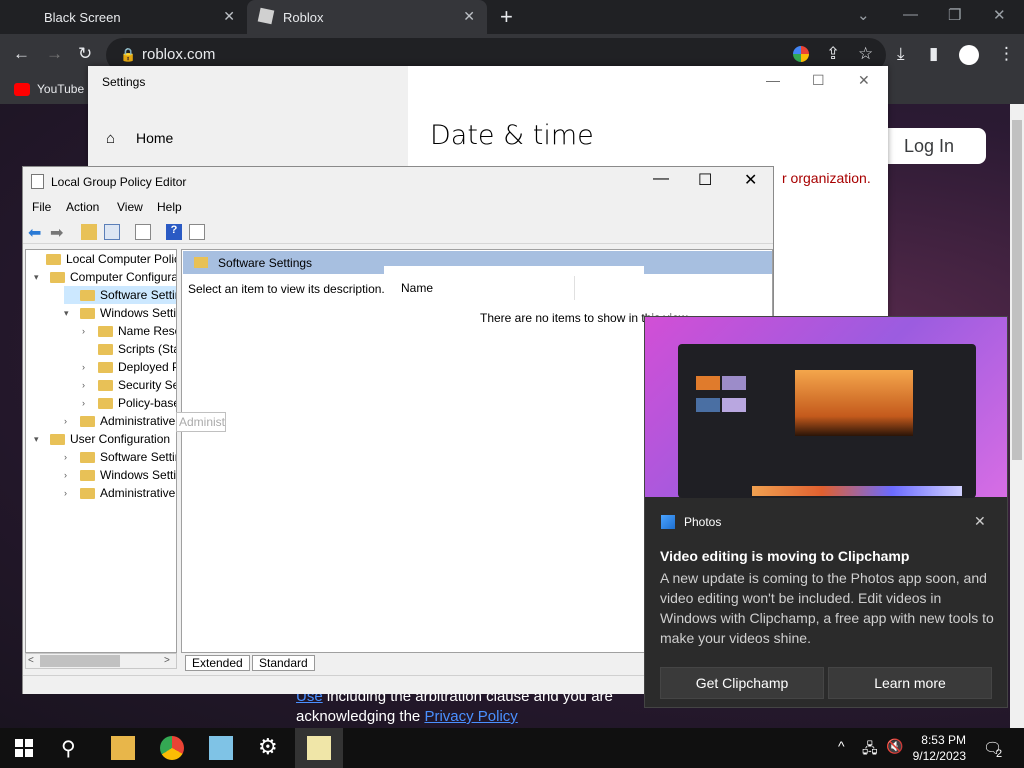 This screenshot has width=1024, height=768. What do you see at coordinates (742, 683) in the screenshot?
I see `get-clipchamp-button: Get Clipchamp` at bounding box center [742, 683].